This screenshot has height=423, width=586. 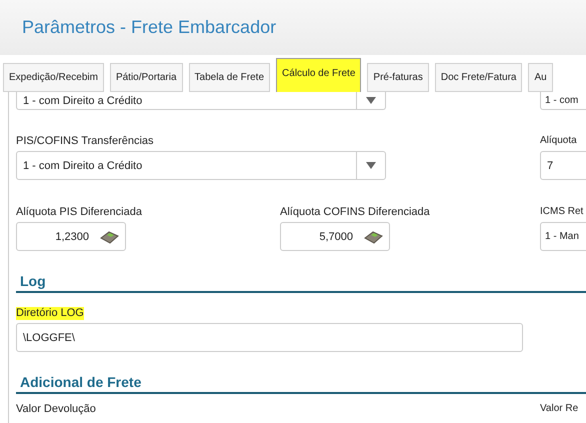 I want to click on tab: Cálculo de Frete, so click(x=319, y=75).